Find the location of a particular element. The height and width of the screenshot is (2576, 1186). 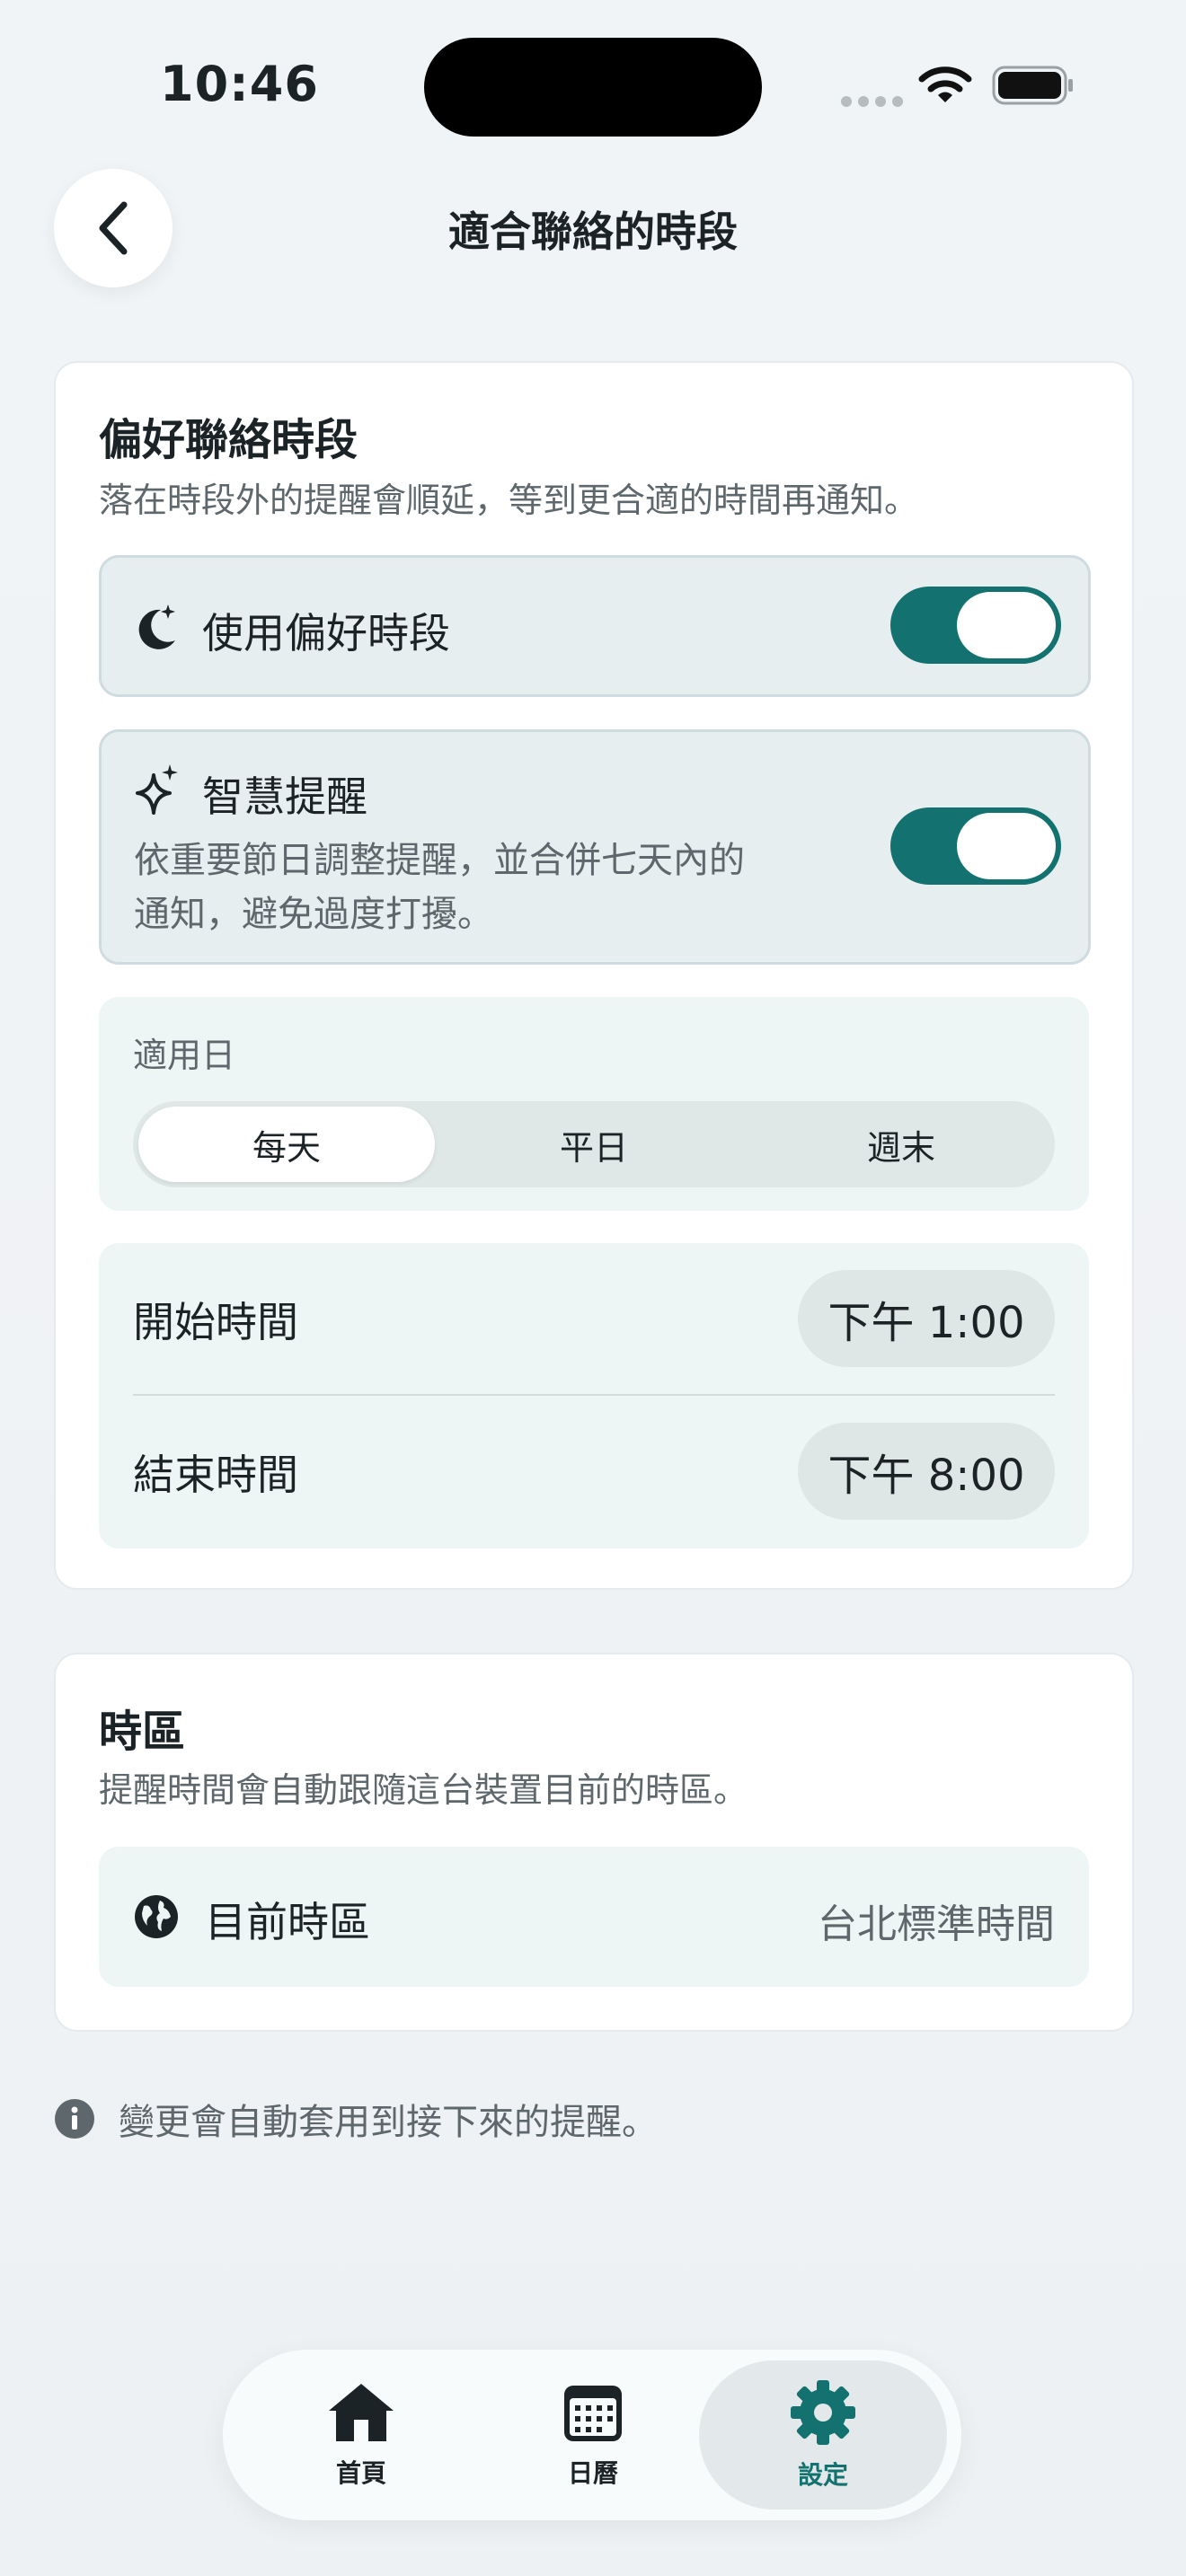

end-time-label: 結束時間 is located at coordinates (215, 1475).